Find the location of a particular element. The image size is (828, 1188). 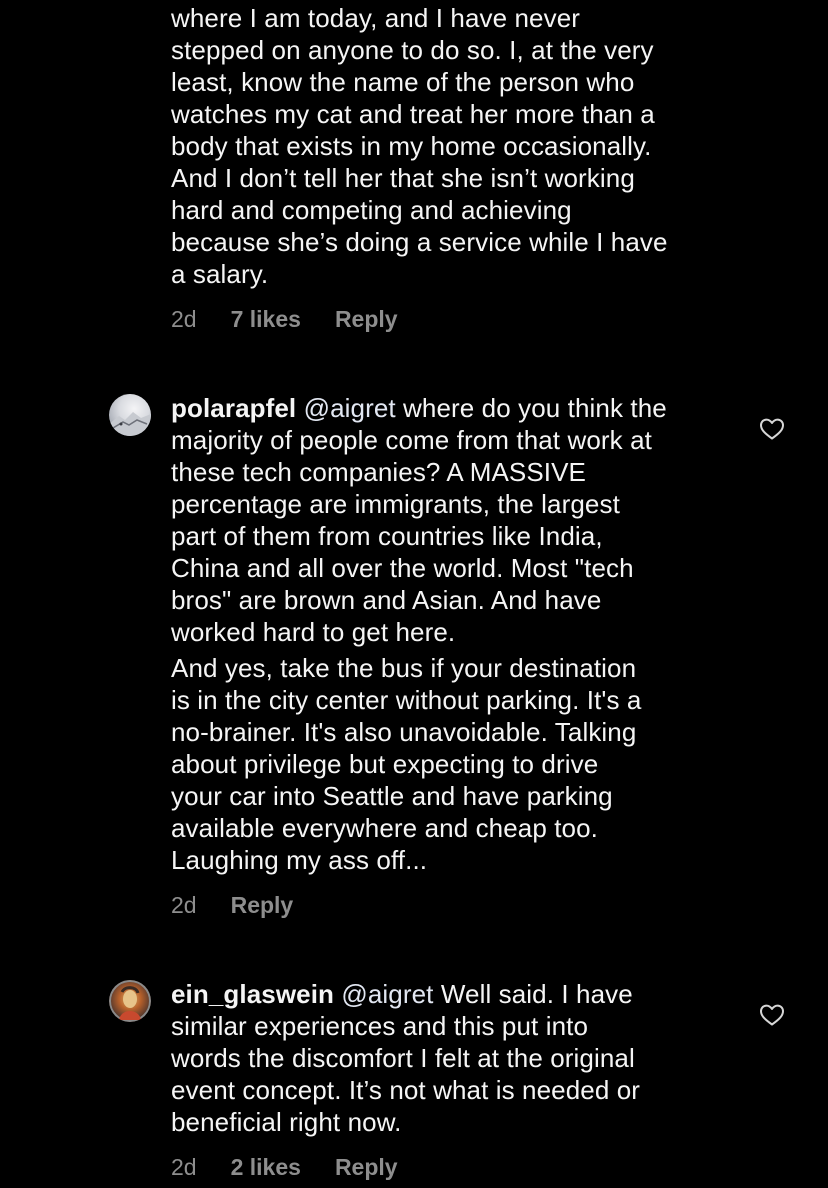

comment-2-line: available everywhere and cheap too. is located at coordinates (385, 828).